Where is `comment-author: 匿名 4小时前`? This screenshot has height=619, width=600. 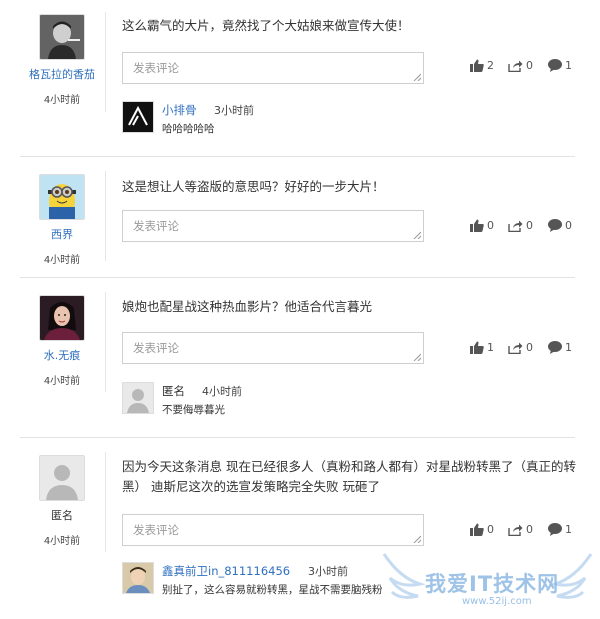 comment-author: 匿名 4小时前 is located at coordinates (62, 501).